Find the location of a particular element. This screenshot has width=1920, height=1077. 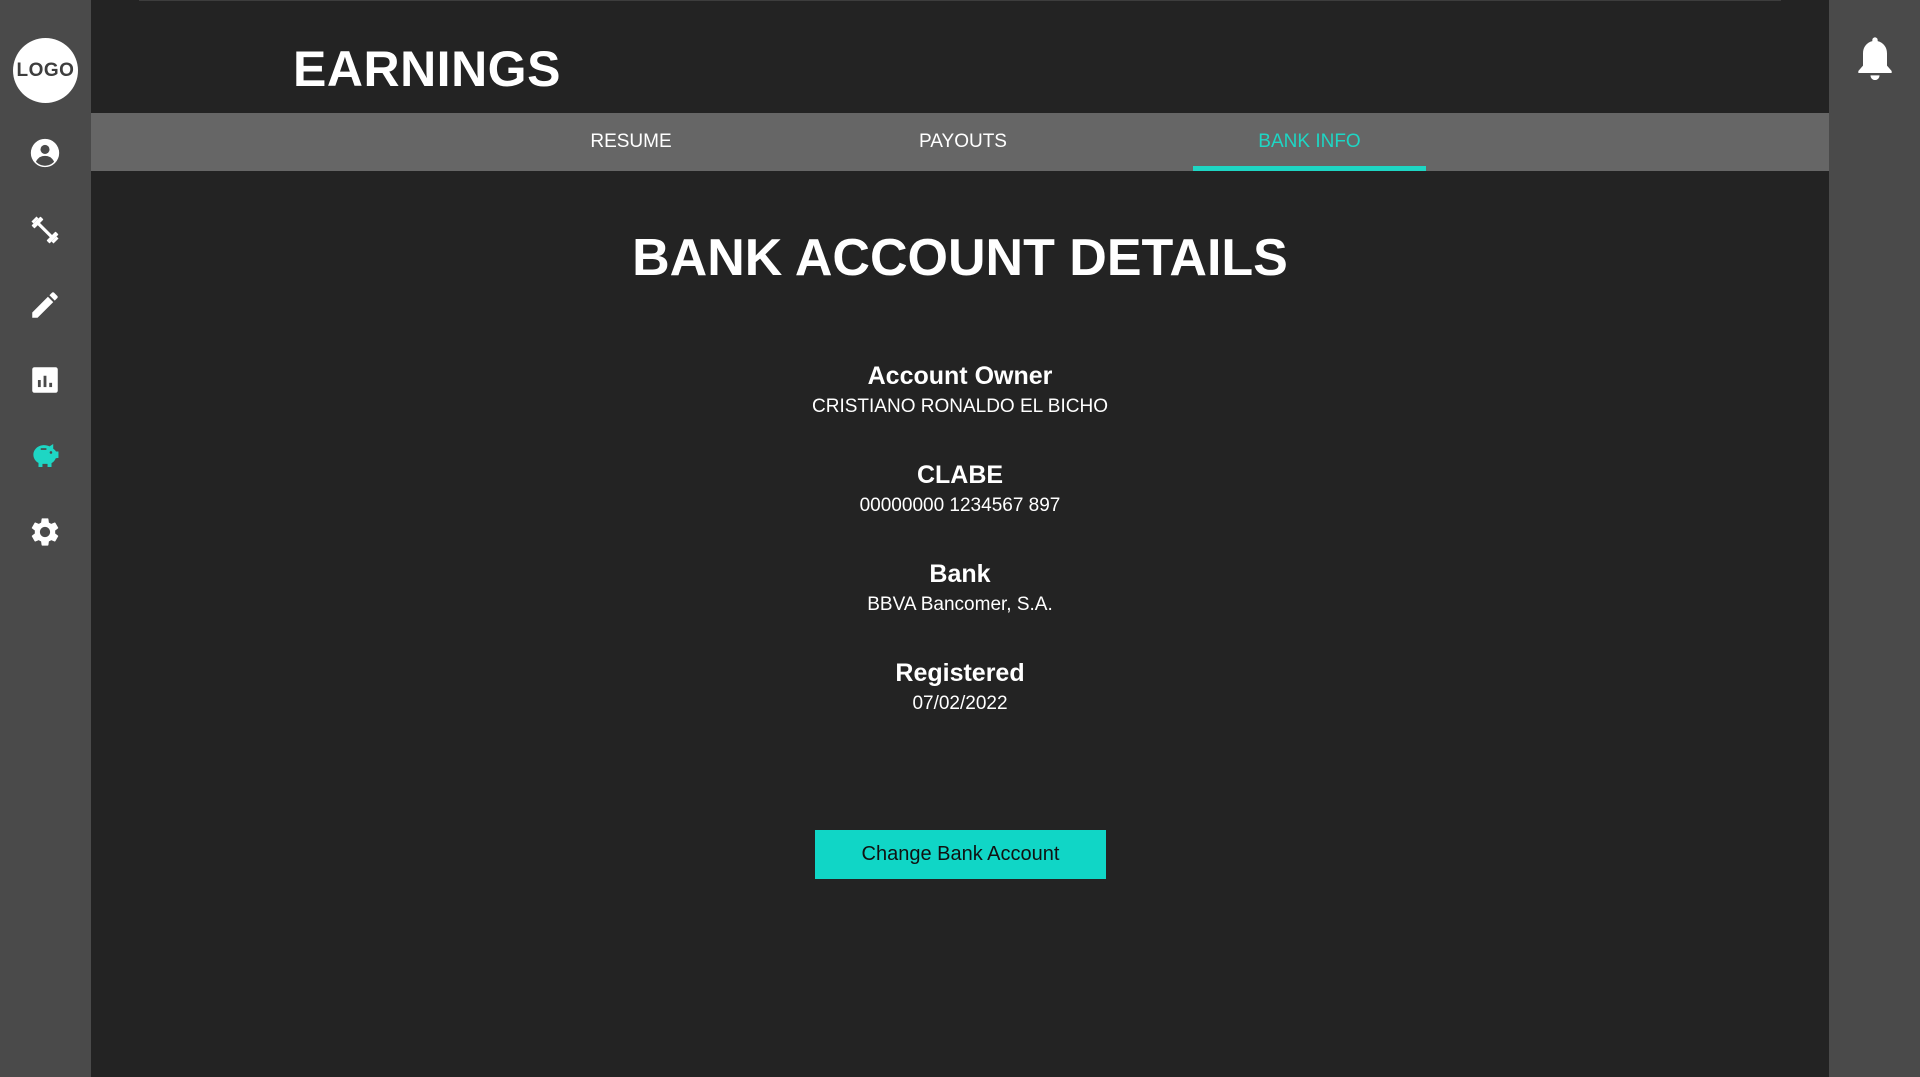

tab-payouts: PAYOUTS is located at coordinates (963, 142).